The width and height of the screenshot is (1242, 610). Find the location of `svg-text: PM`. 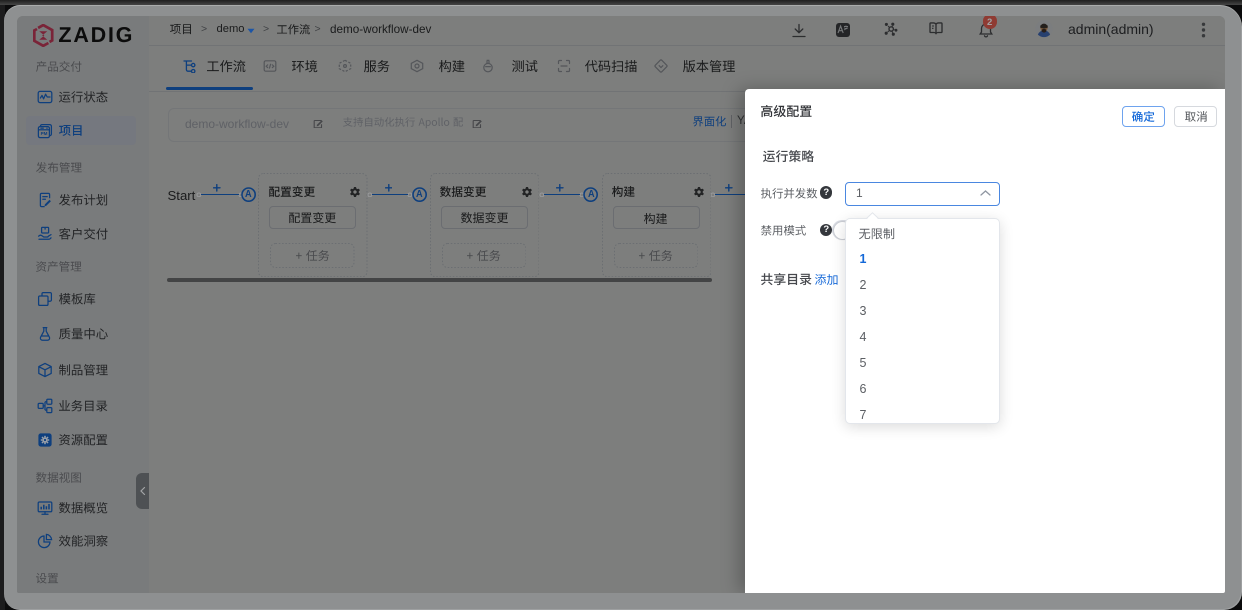

svg-text: PM is located at coordinates (43, 132).